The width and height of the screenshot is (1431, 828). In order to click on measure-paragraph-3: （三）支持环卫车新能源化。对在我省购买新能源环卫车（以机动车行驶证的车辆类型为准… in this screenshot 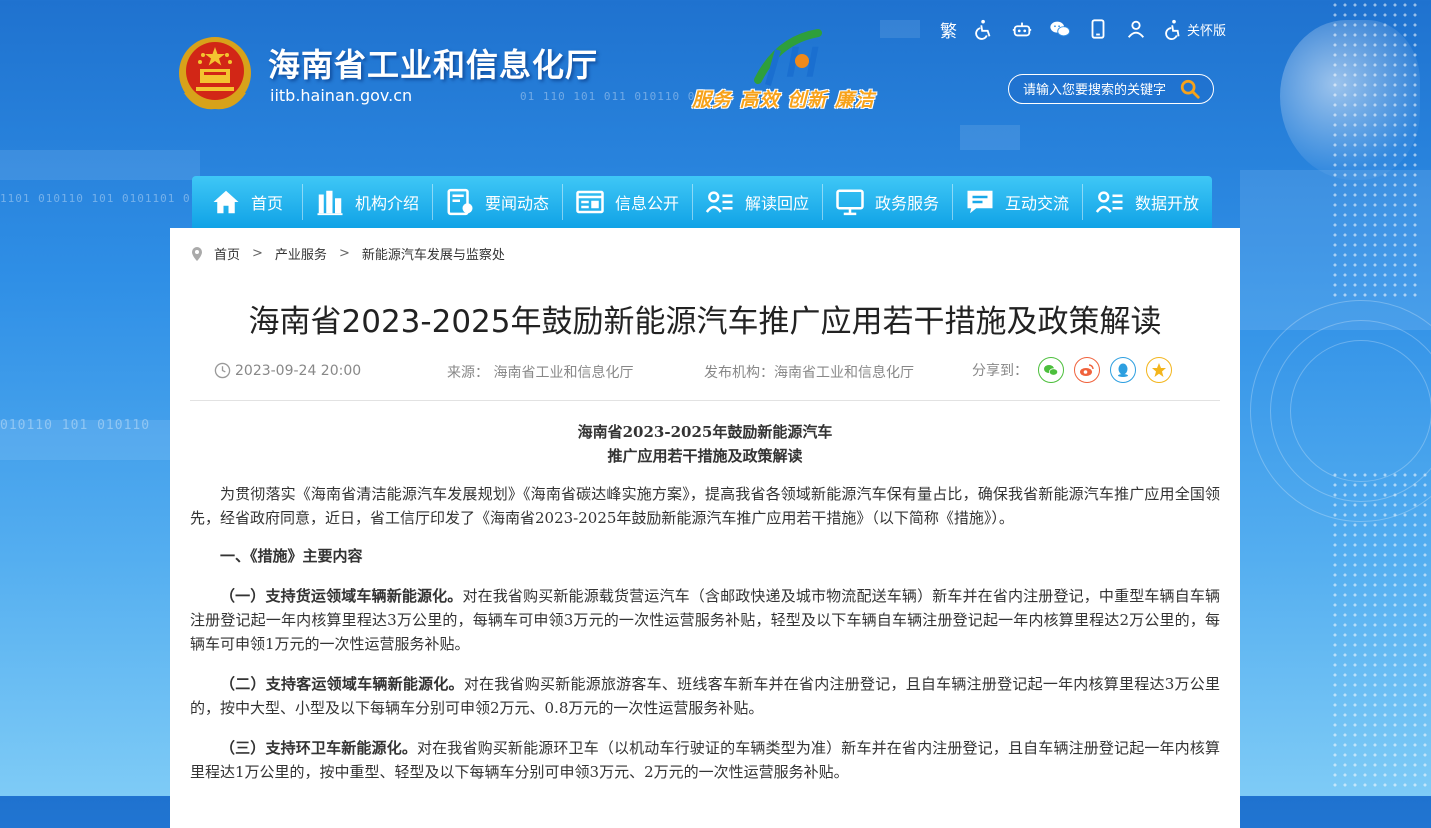, I will do `click(705, 760)`.